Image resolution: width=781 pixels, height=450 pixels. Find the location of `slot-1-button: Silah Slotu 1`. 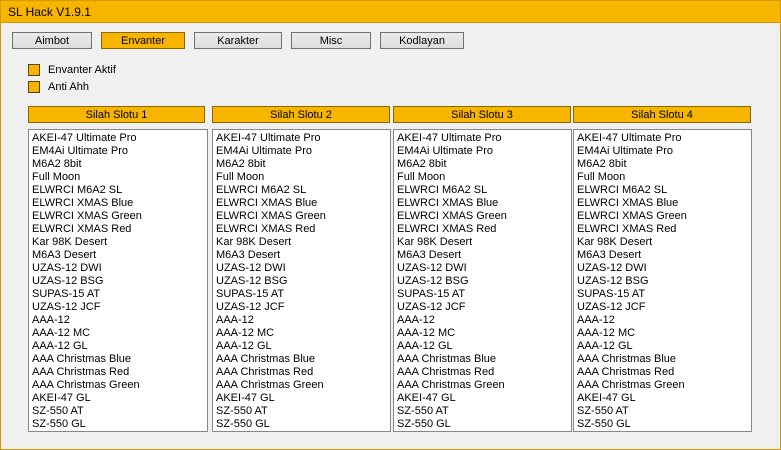

slot-1-button: Silah Slotu 1 is located at coordinates (116, 114).